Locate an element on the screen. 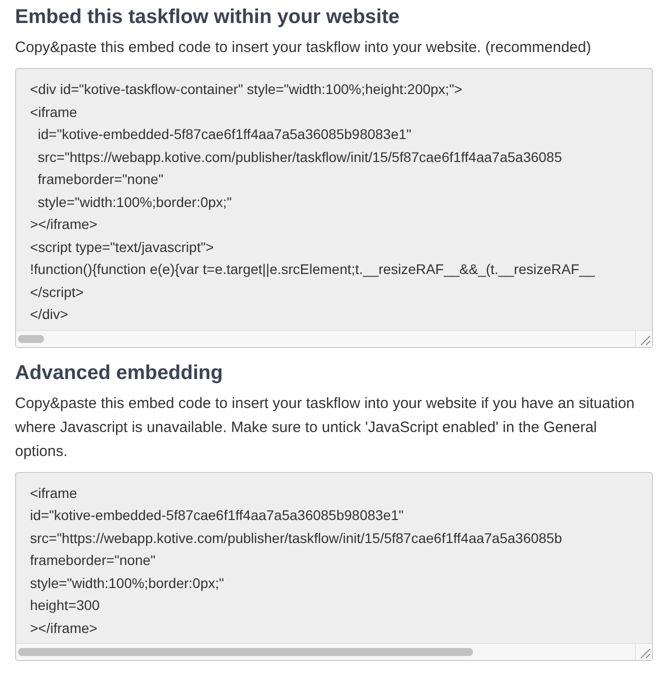  section-description: Copy&paste this embed code to insert your taskflow into your website. (recommended) is located at coordinates (303, 48).